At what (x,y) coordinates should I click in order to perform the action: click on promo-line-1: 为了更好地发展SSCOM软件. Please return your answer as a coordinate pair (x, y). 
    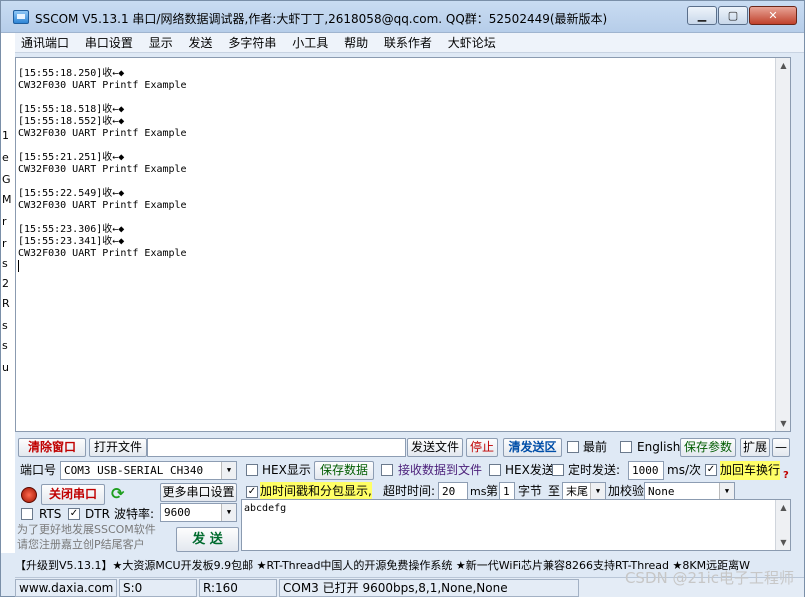
    Looking at the image, I should click on (86, 529).